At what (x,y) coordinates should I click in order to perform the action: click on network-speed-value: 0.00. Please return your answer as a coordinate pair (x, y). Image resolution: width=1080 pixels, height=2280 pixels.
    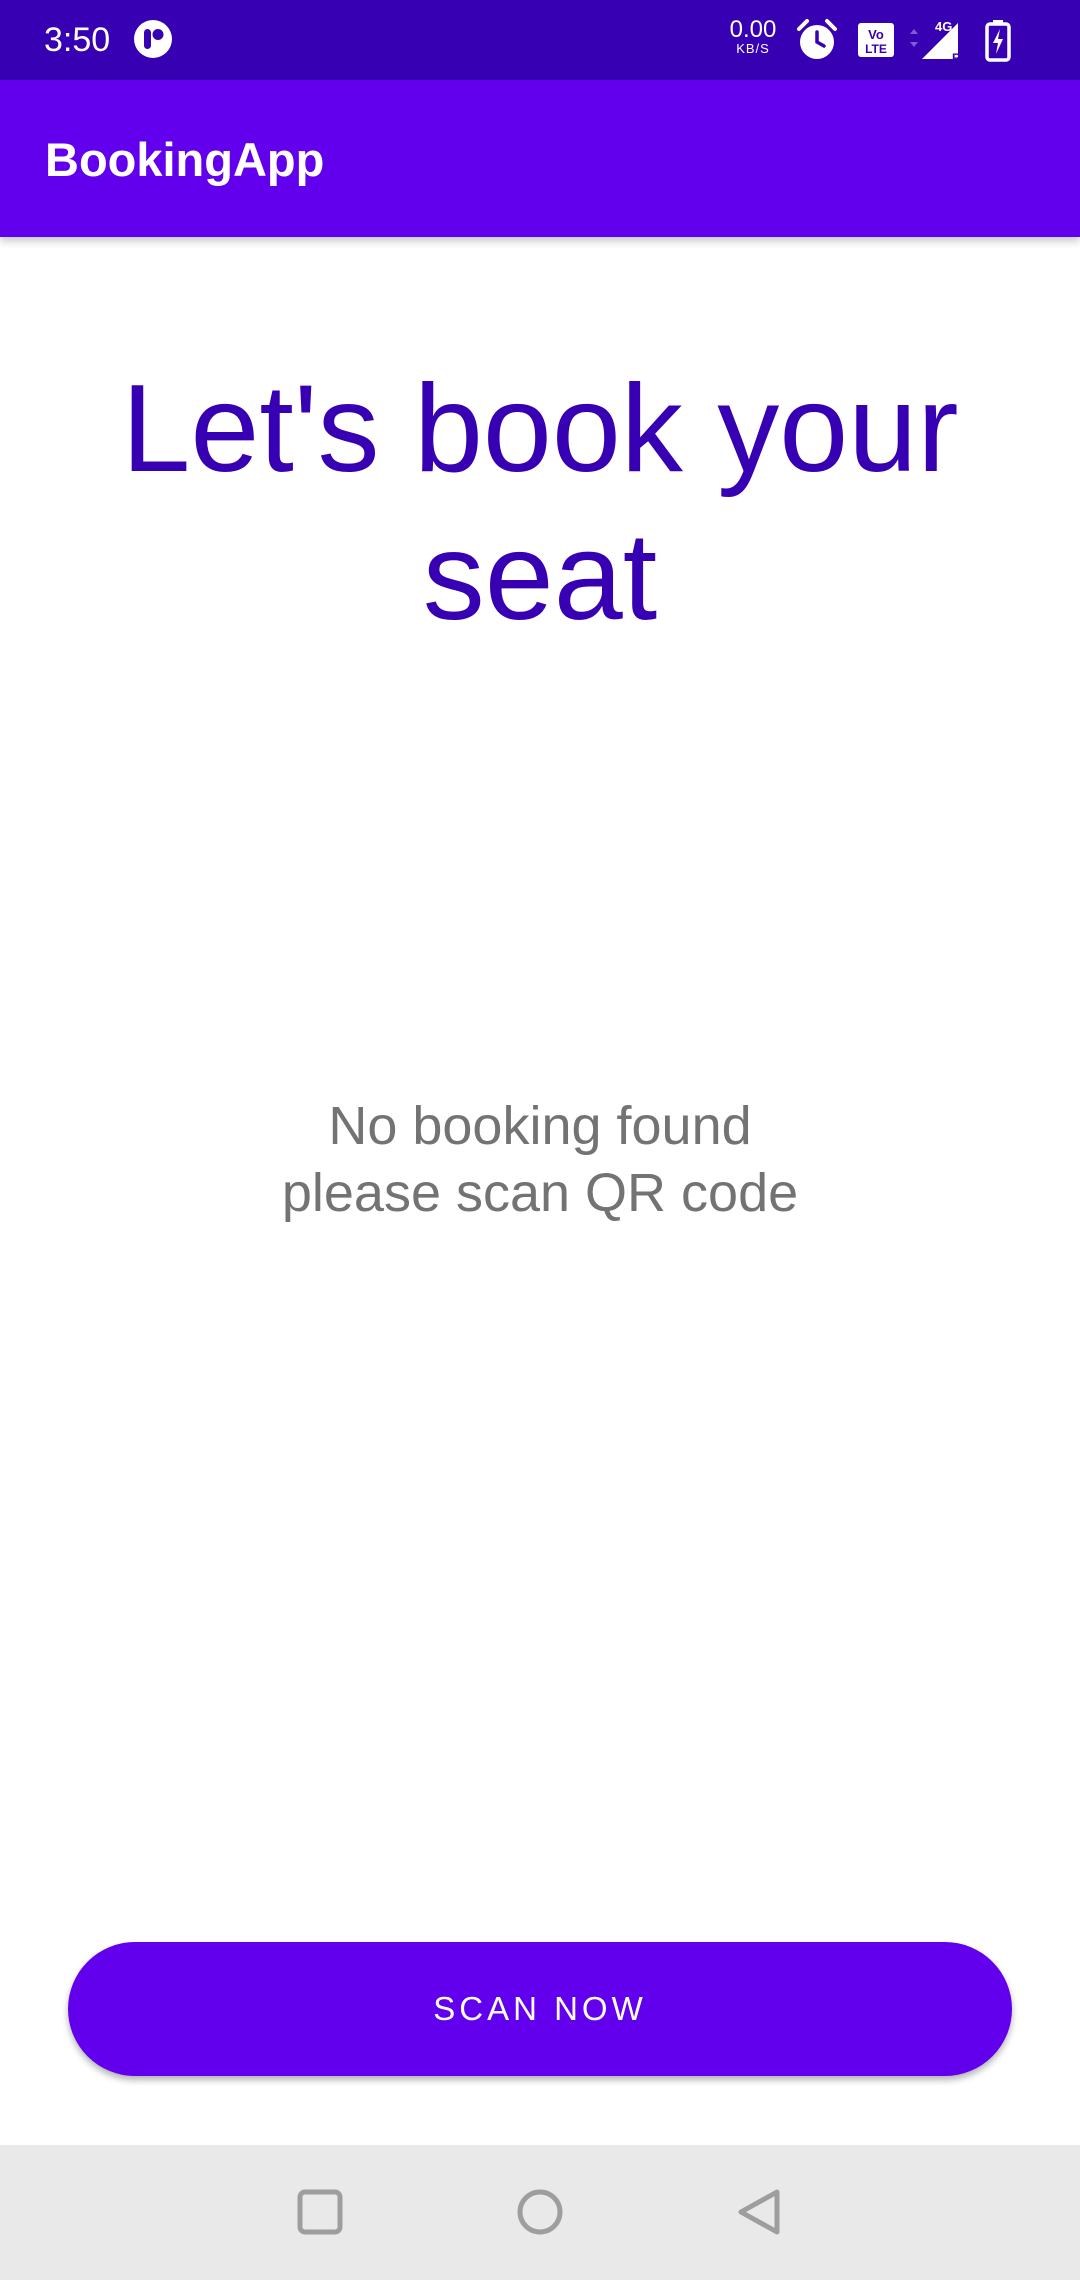
    Looking at the image, I should click on (753, 29).